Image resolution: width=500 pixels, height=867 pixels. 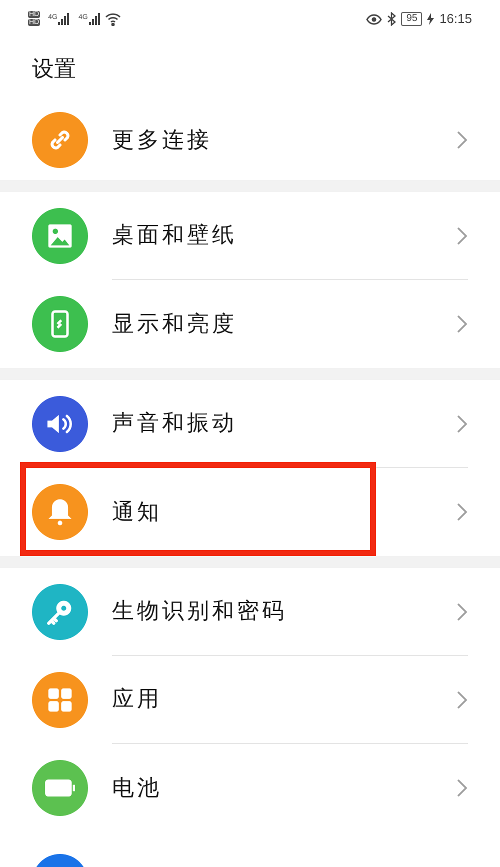 I want to click on image-icon, so click(x=60, y=236).